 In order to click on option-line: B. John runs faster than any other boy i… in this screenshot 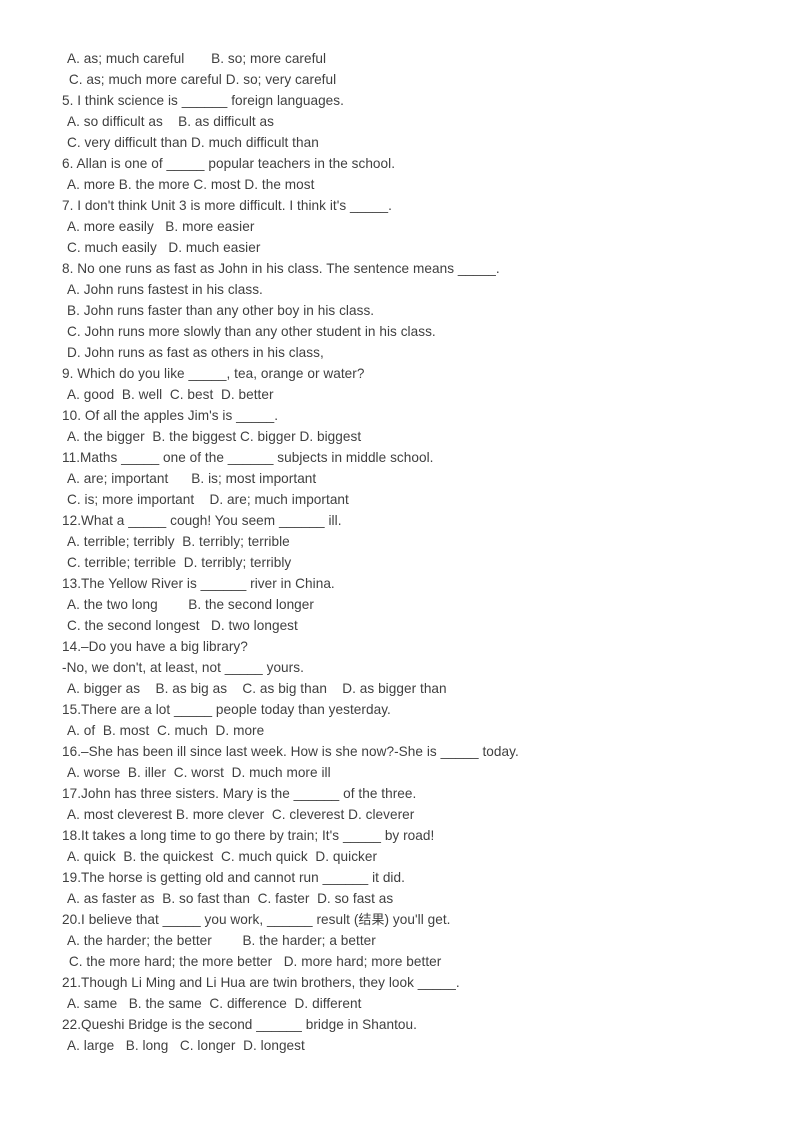, I will do `click(221, 310)`.